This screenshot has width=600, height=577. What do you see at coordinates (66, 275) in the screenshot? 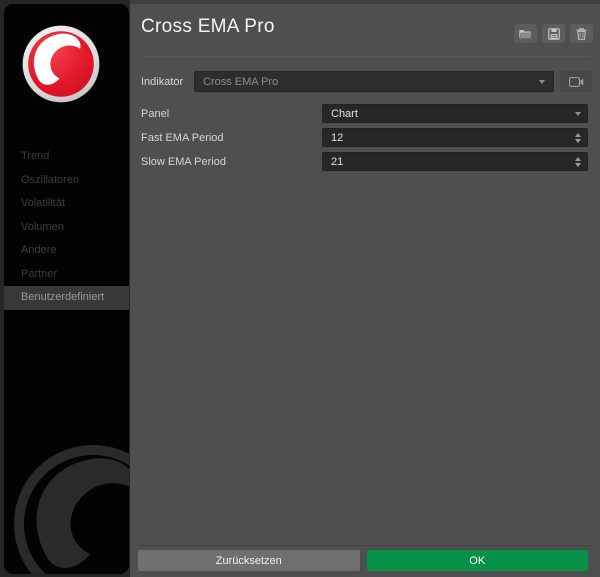
I see `sidebar-item-partner: Partner` at bounding box center [66, 275].